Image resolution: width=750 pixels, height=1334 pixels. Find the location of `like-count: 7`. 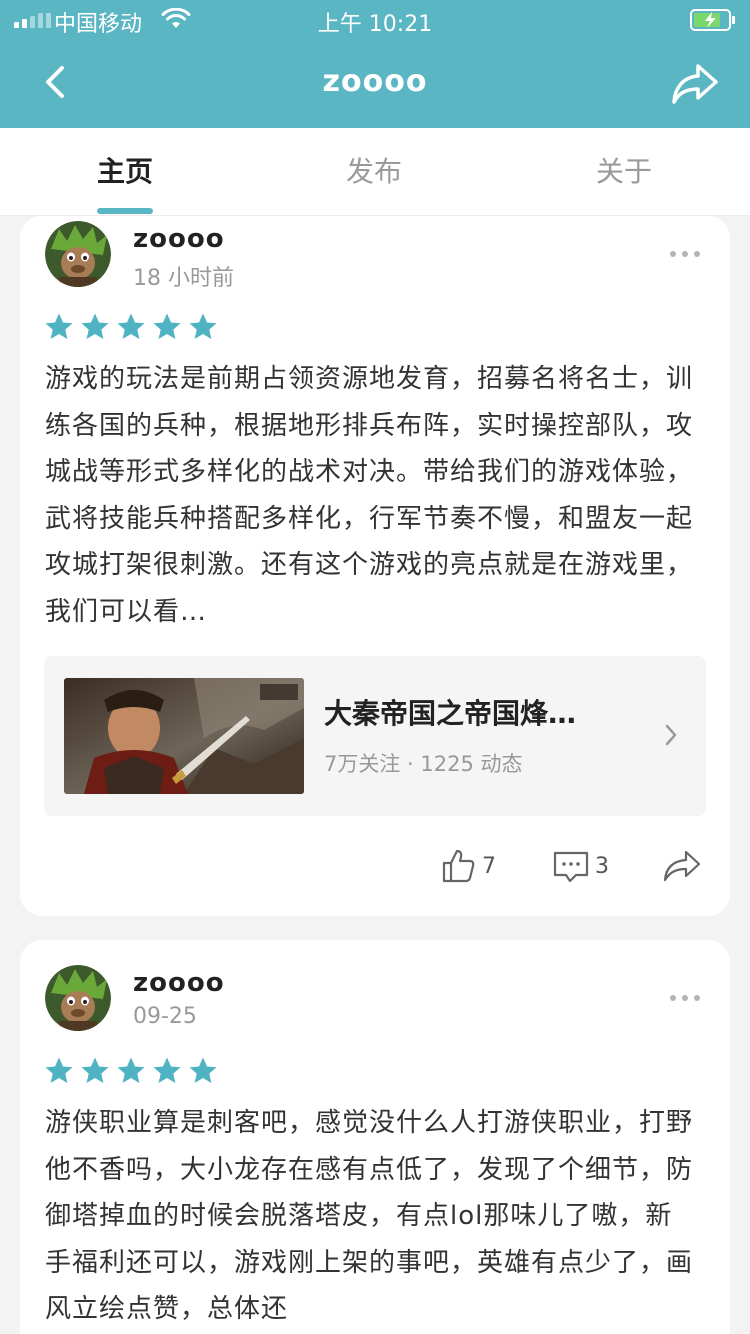

like-count: 7 is located at coordinates (489, 866).